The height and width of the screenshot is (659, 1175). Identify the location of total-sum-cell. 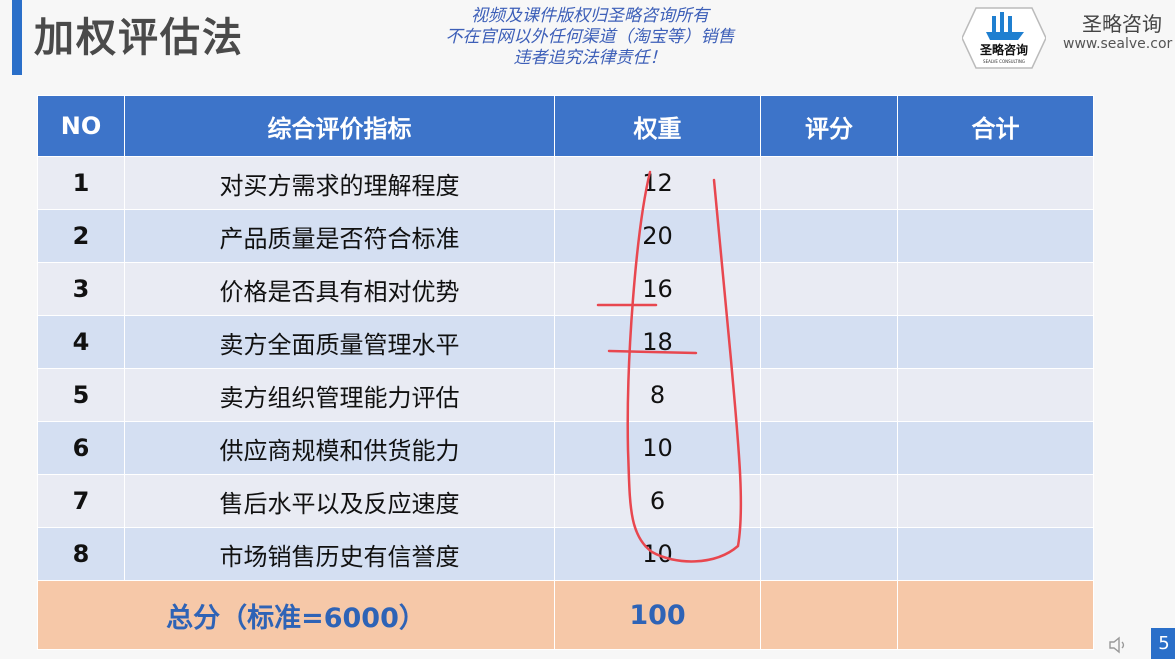
(995, 615).